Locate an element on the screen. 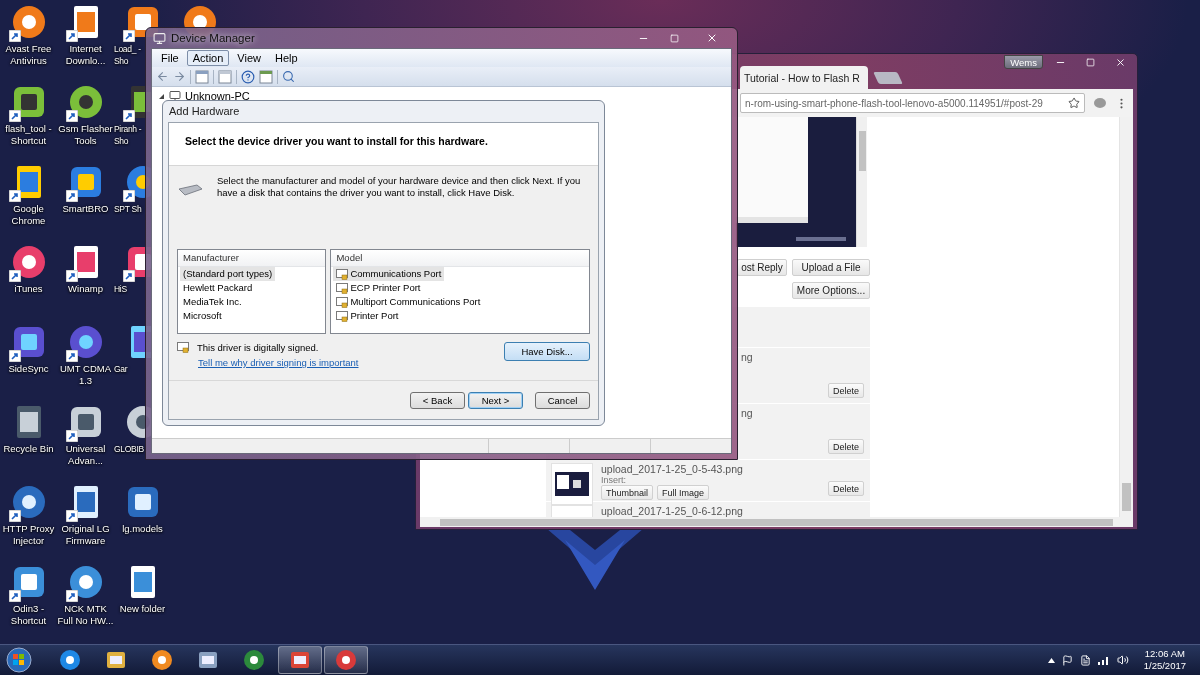  upload-button: Upload a File is located at coordinates (831, 267).